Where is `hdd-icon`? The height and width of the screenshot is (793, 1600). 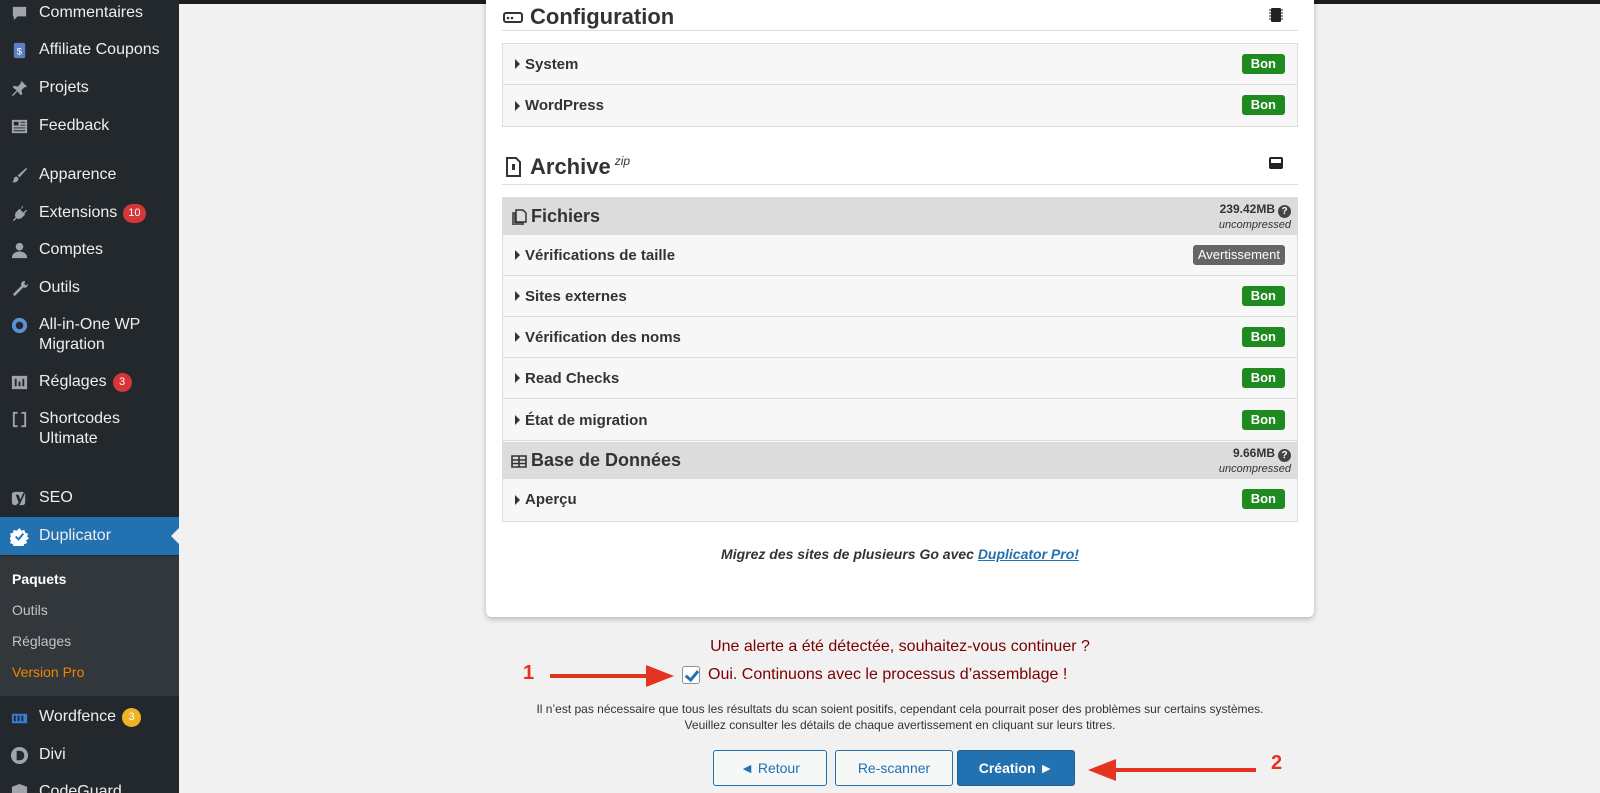 hdd-icon is located at coordinates (1276, 163).